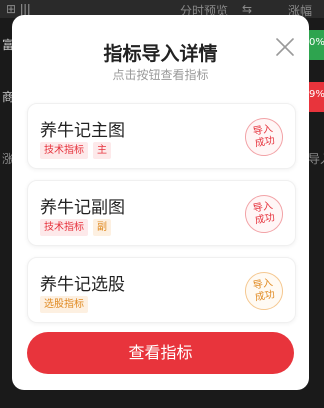 The width and height of the screenshot is (324, 408). I want to click on view-indicators-button: 查看指标, so click(160, 353).